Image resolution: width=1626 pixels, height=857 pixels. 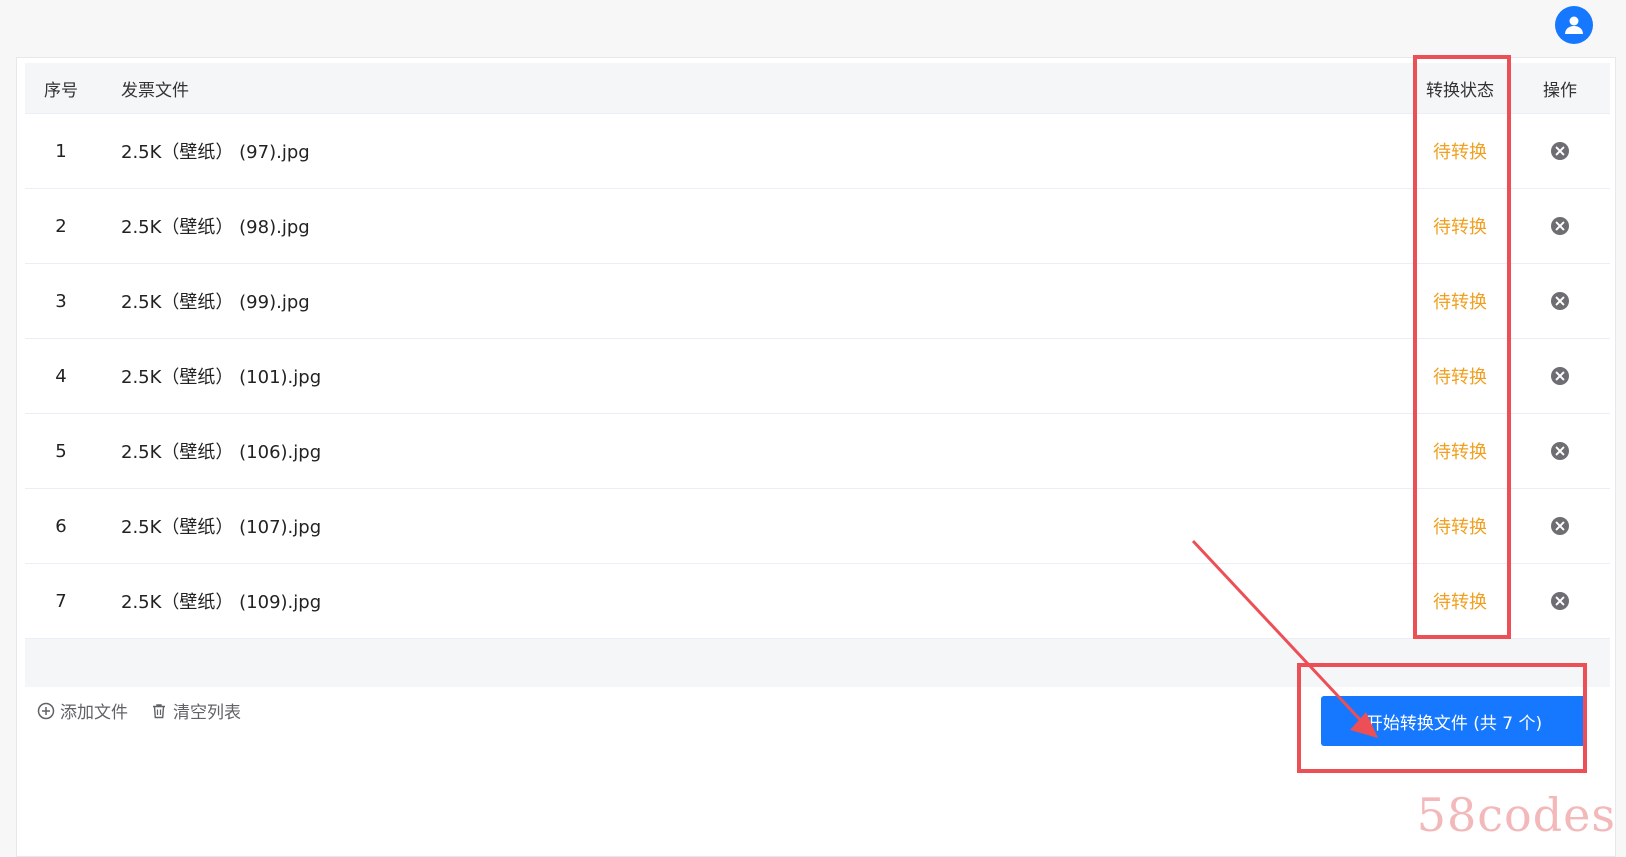 What do you see at coordinates (1284, 638) in the screenshot?
I see `annotation-arrow` at bounding box center [1284, 638].